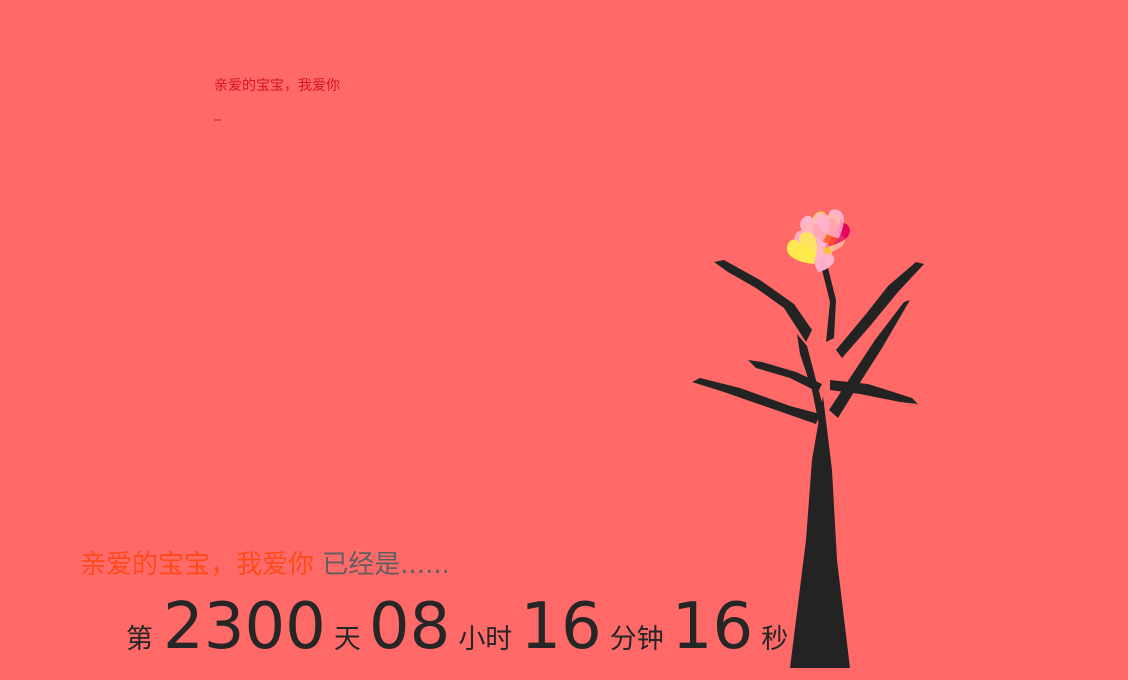 Image resolution: width=1128 pixels, height=680 pixels. Describe the element at coordinates (347, 639) in the screenshot. I see `counter-days-unit: 天` at that location.